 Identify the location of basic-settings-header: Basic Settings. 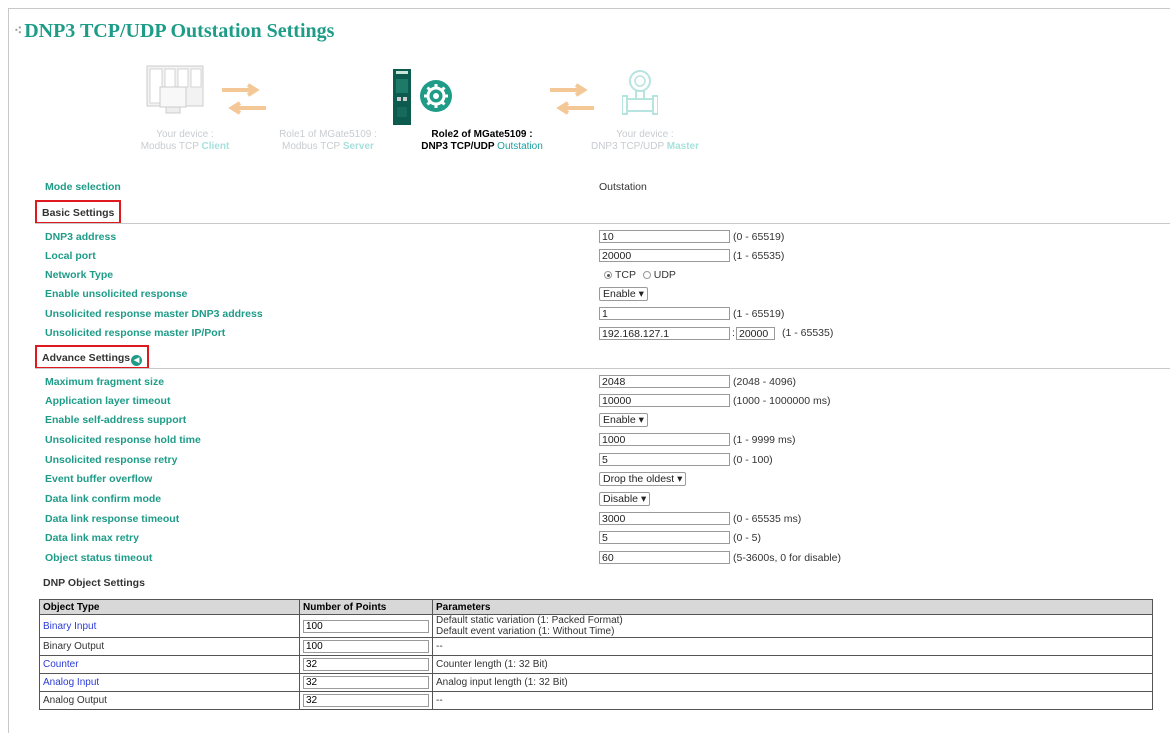
(78, 212).